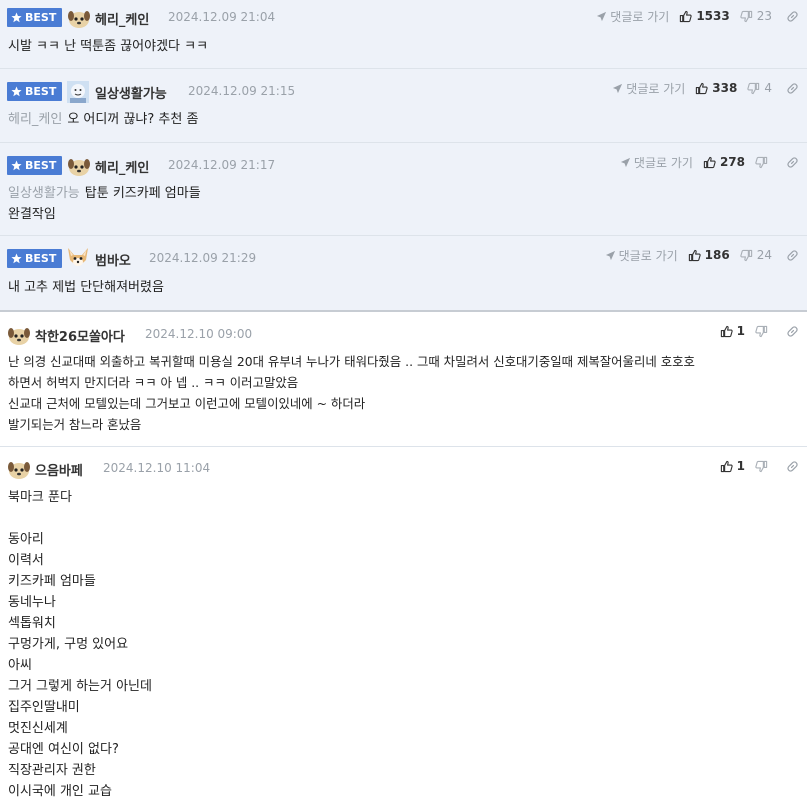 This screenshot has width=807, height=809. Describe the element at coordinates (108, 46) in the screenshot. I see `comment-text-line: 시발 ㅋㅋ 난 떡툰좀 끊어야겠다 ㅋㅋ` at that location.